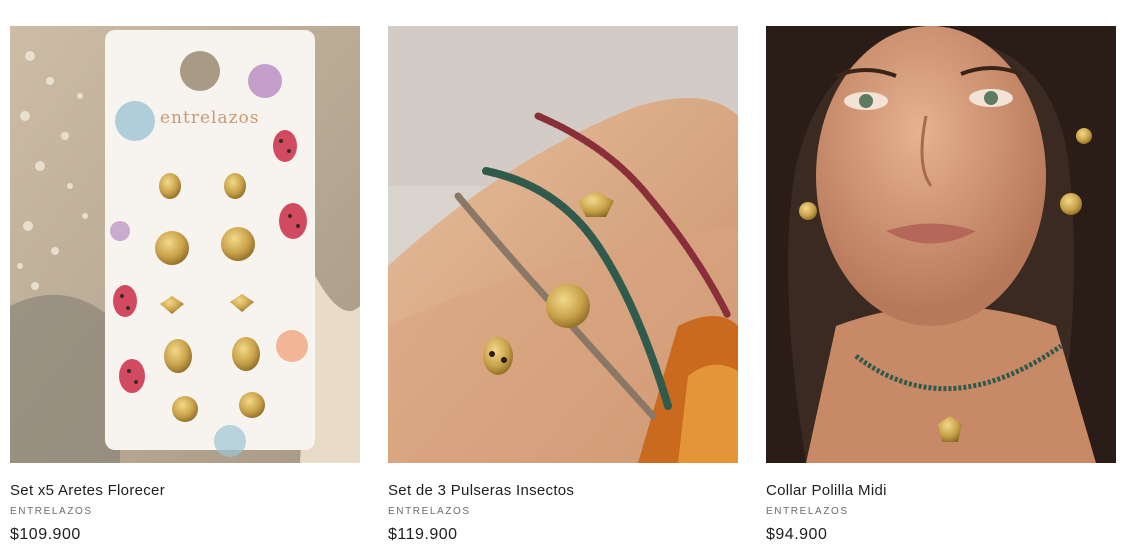 This screenshot has width=1137, height=560. Describe the element at coordinates (185, 490) in the screenshot. I see `product-title: Set x5 Aretes Florecer` at that location.